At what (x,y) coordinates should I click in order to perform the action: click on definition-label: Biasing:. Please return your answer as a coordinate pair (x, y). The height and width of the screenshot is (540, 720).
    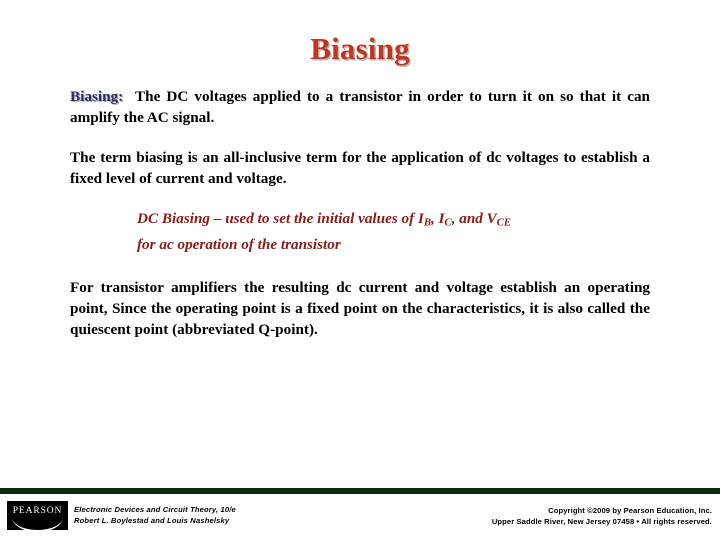
    Looking at the image, I should click on (97, 96).